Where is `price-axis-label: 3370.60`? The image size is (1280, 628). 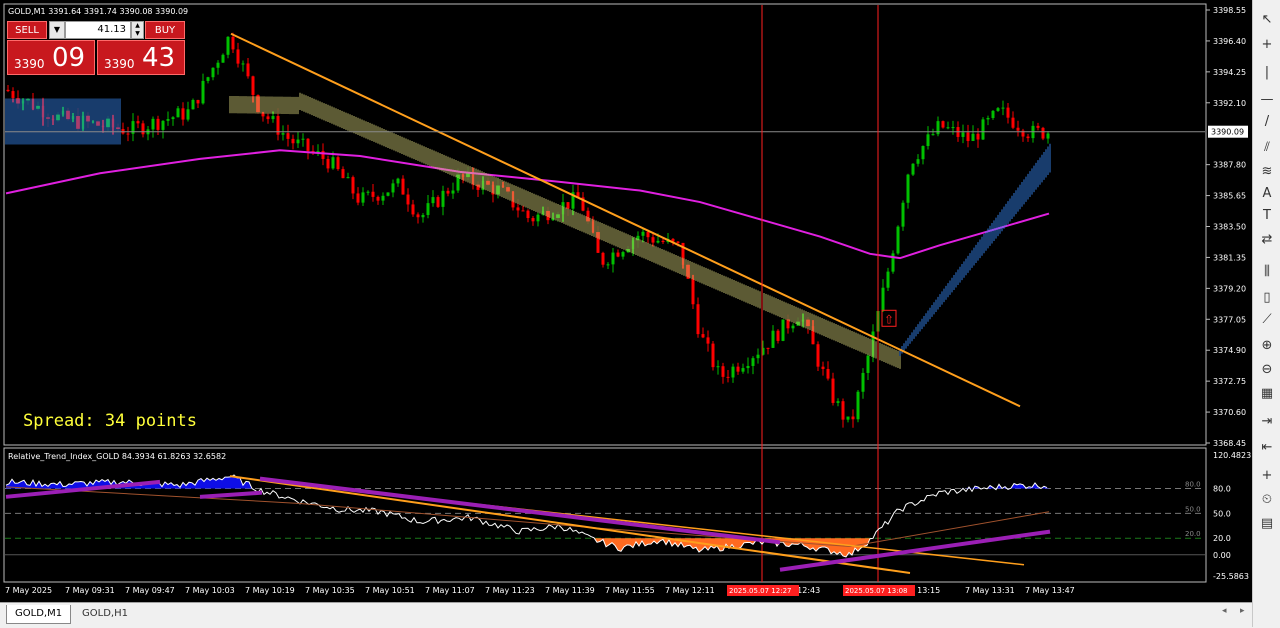
price-axis-label: 3370.60 is located at coordinates (1229, 412).